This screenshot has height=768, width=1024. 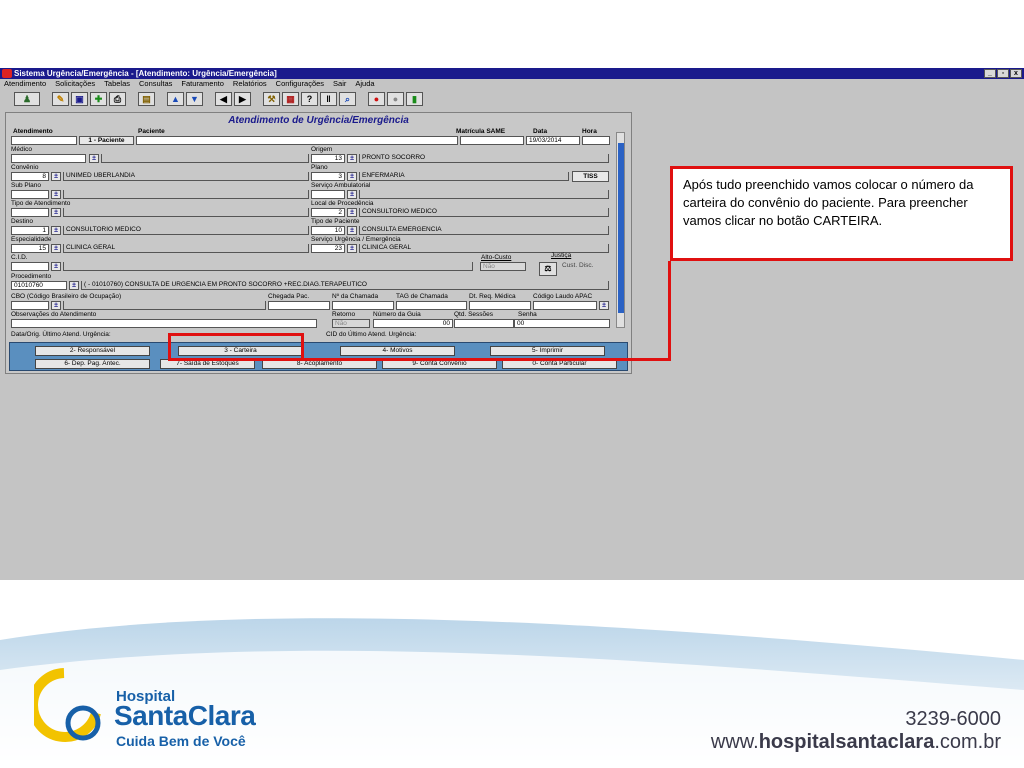 I want to click on tools-icon: ⚒, so click(x=271, y=98).